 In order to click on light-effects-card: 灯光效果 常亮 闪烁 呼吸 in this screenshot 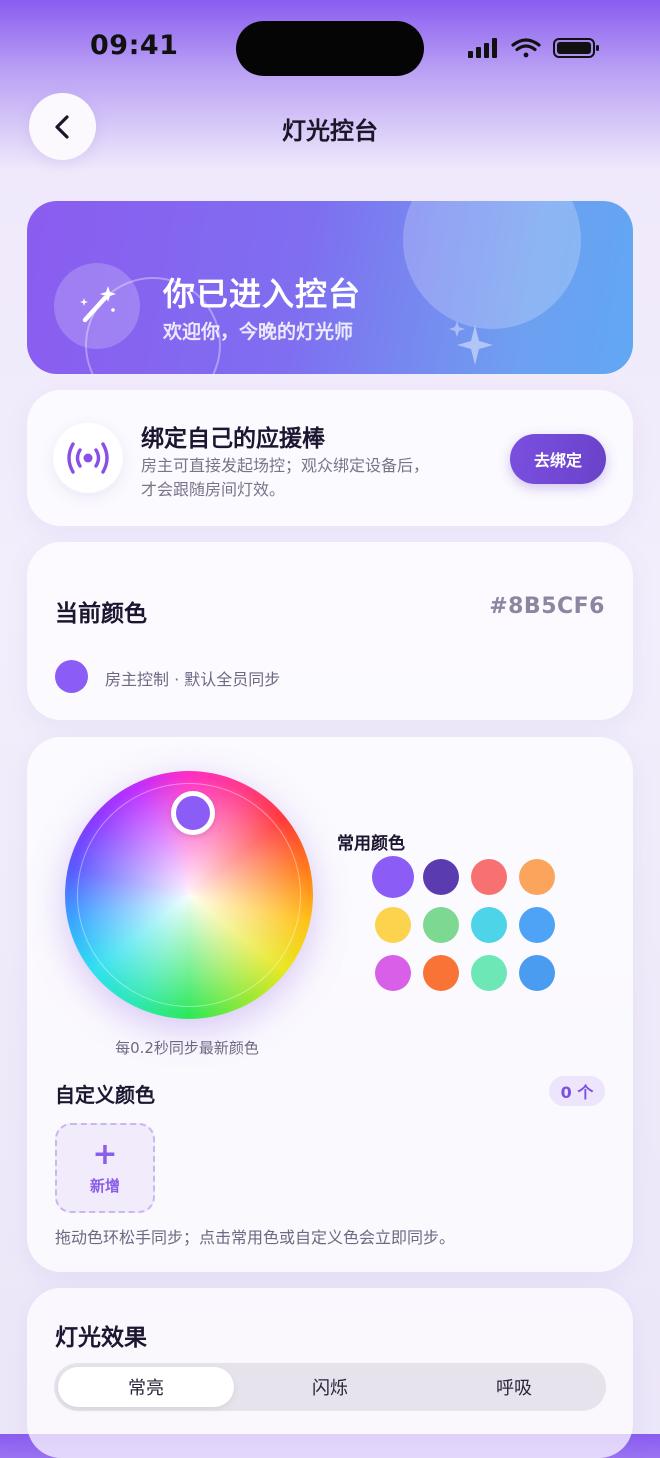, I will do `click(330, 1373)`.